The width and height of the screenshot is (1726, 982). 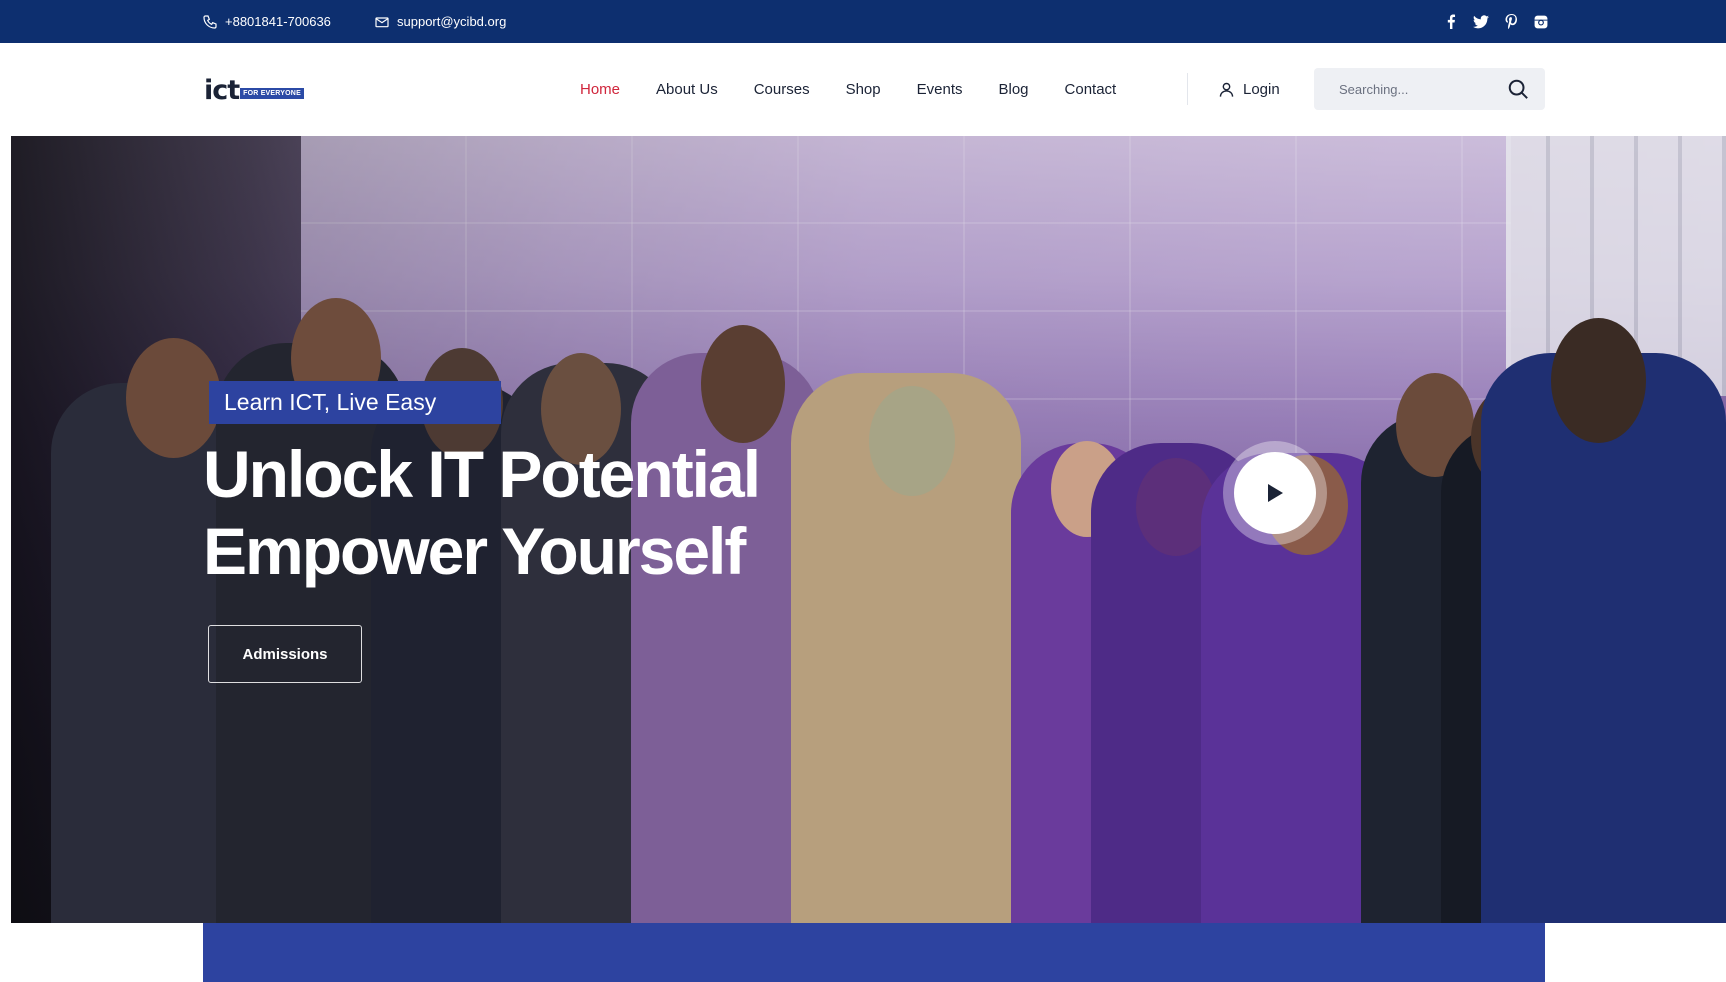 I want to click on email-address: support@ycibd.org, so click(x=452, y=21).